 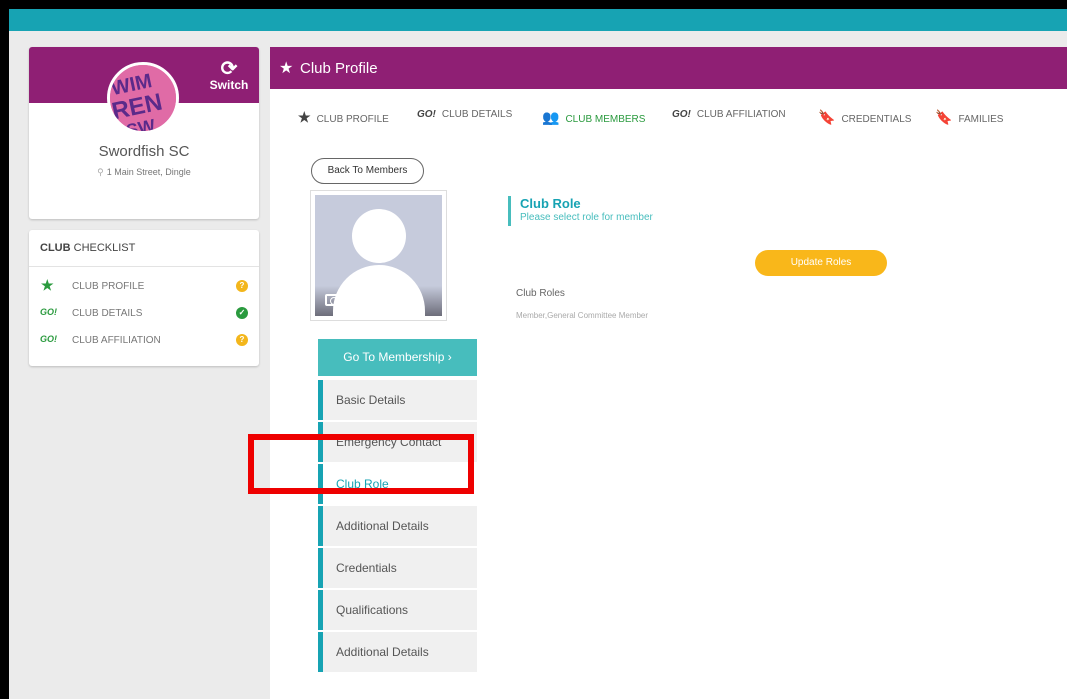 I want to click on camera-icon, so click(x=333, y=300).